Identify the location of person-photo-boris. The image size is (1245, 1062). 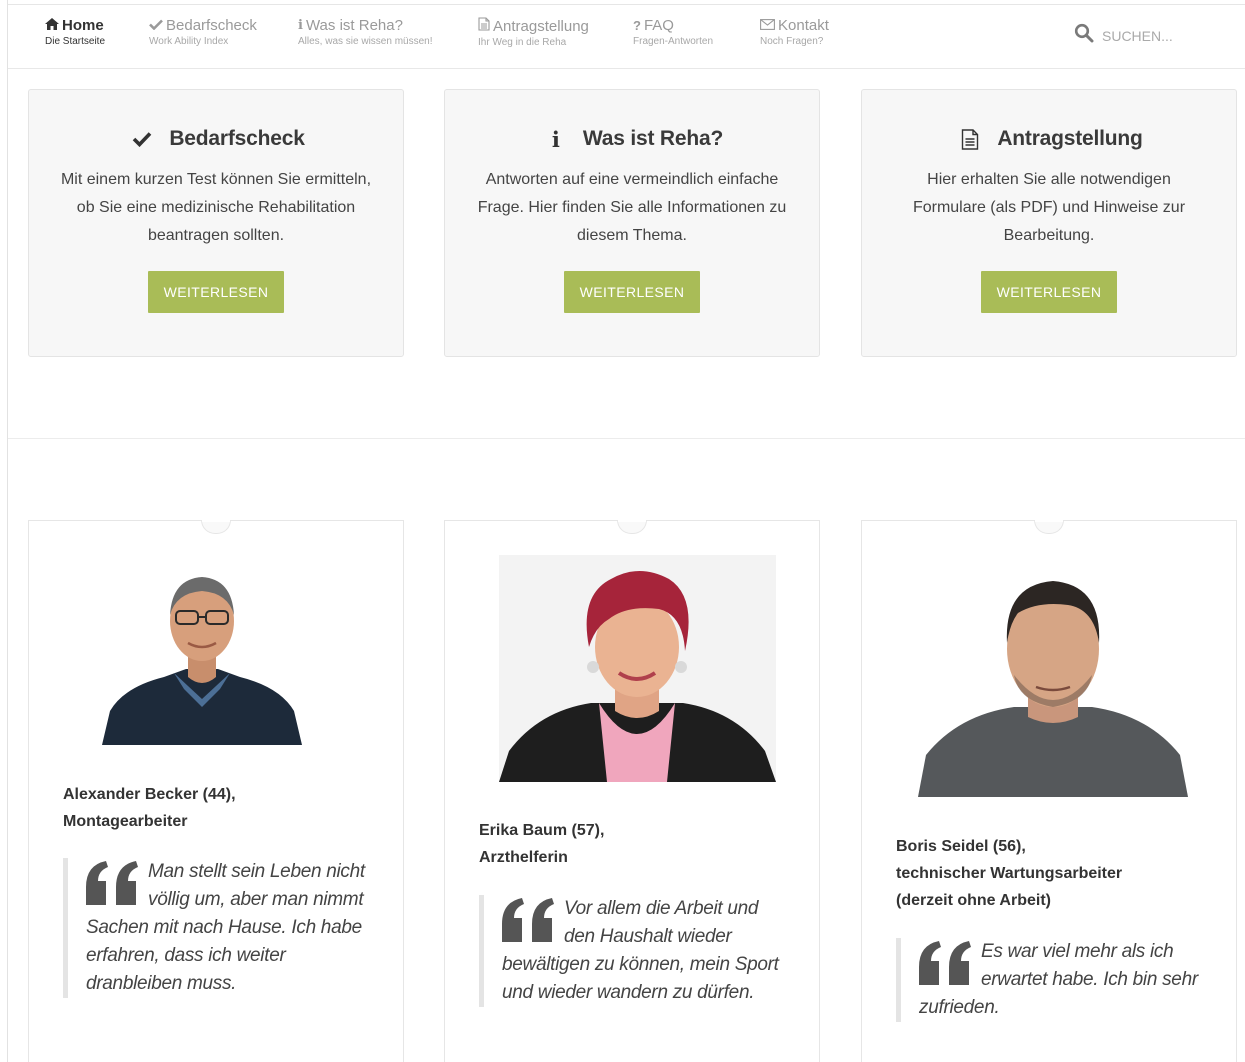
(1053, 681).